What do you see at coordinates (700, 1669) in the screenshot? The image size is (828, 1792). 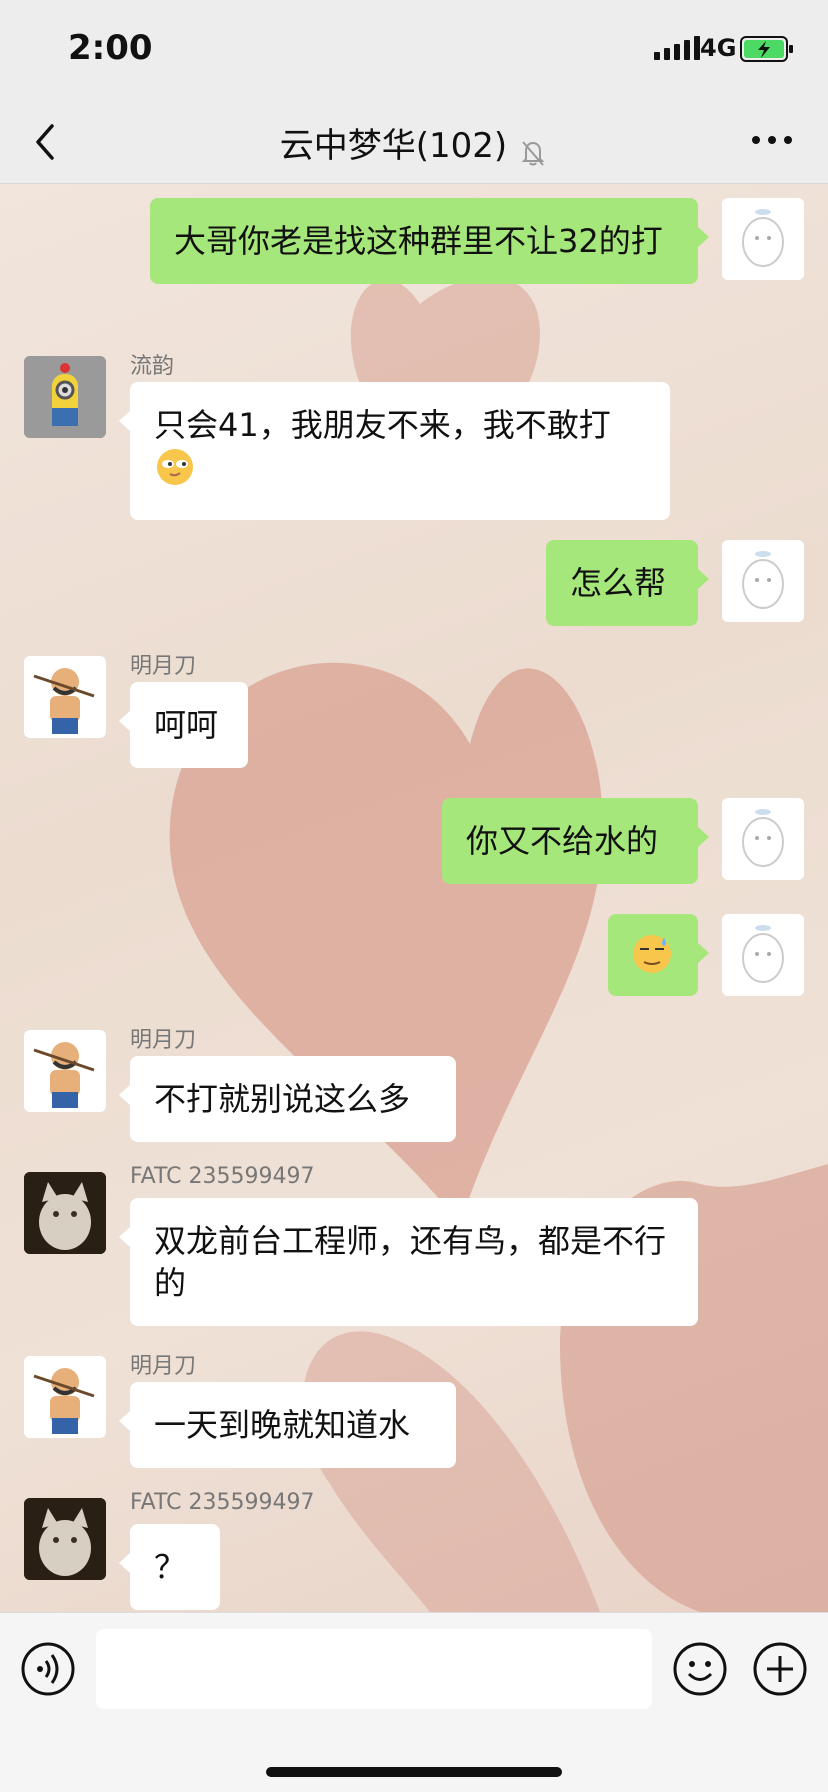 I see `emoji-picker-icon` at bounding box center [700, 1669].